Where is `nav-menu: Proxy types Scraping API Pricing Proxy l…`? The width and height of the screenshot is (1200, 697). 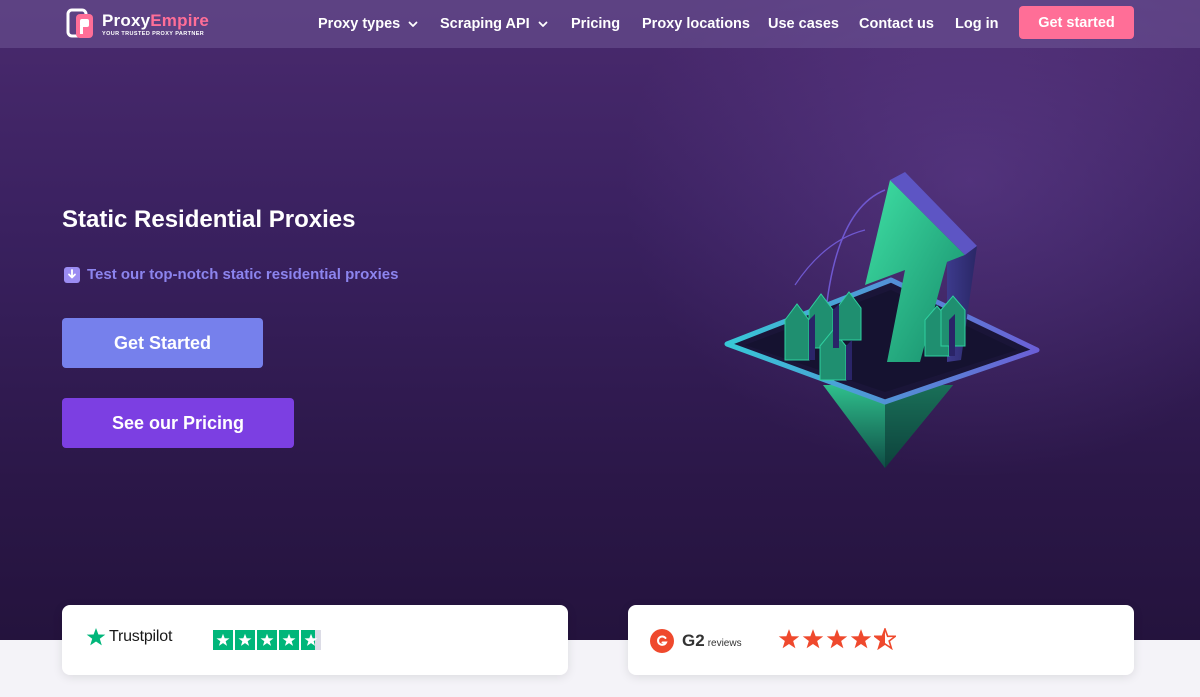 nav-menu: Proxy types Scraping API Pricing Proxy l… is located at coordinates (600, 24).